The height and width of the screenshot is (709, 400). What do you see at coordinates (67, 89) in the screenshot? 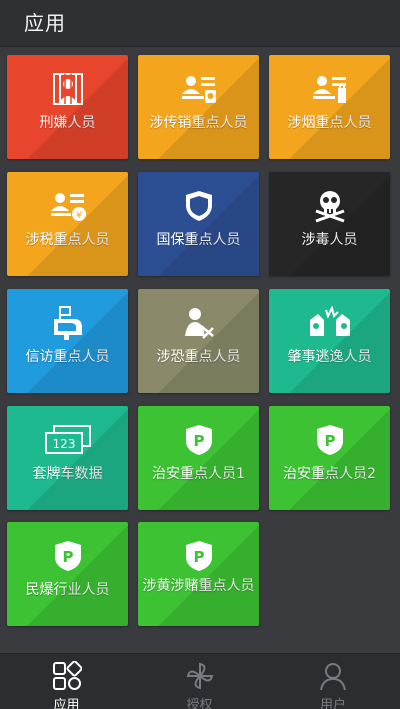
I see `prison-person-icon` at bounding box center [67, 89].